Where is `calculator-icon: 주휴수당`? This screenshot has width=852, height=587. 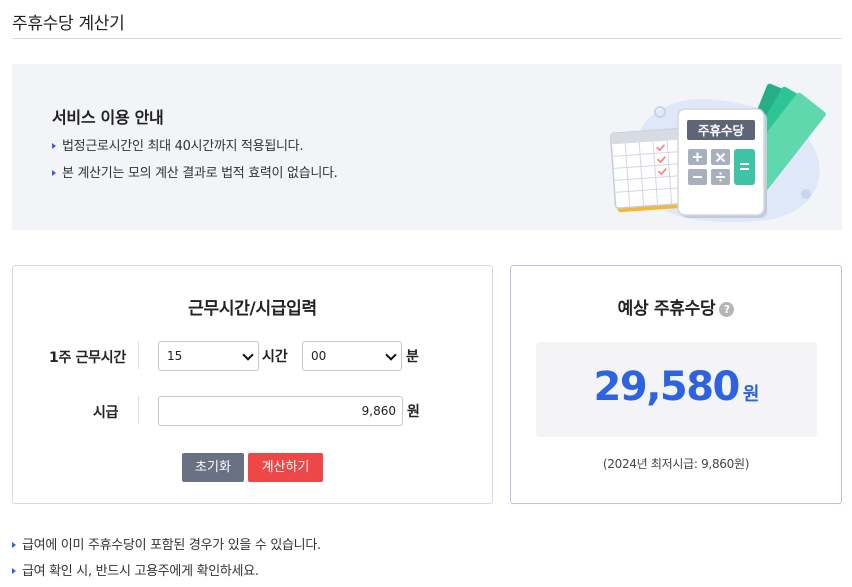 calculator-icon: 주휴수당 is located at coordinates (722, 163).